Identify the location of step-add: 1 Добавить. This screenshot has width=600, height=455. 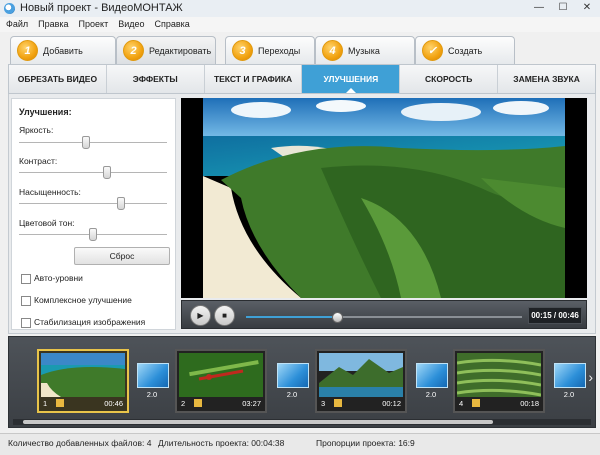
(63, 50).